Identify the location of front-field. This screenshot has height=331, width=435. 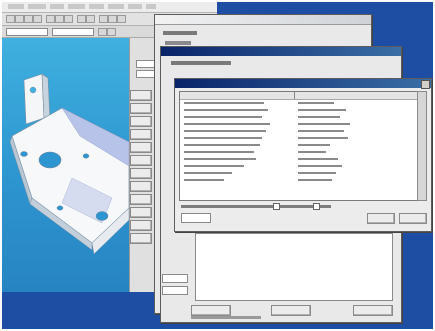
(196, 218).